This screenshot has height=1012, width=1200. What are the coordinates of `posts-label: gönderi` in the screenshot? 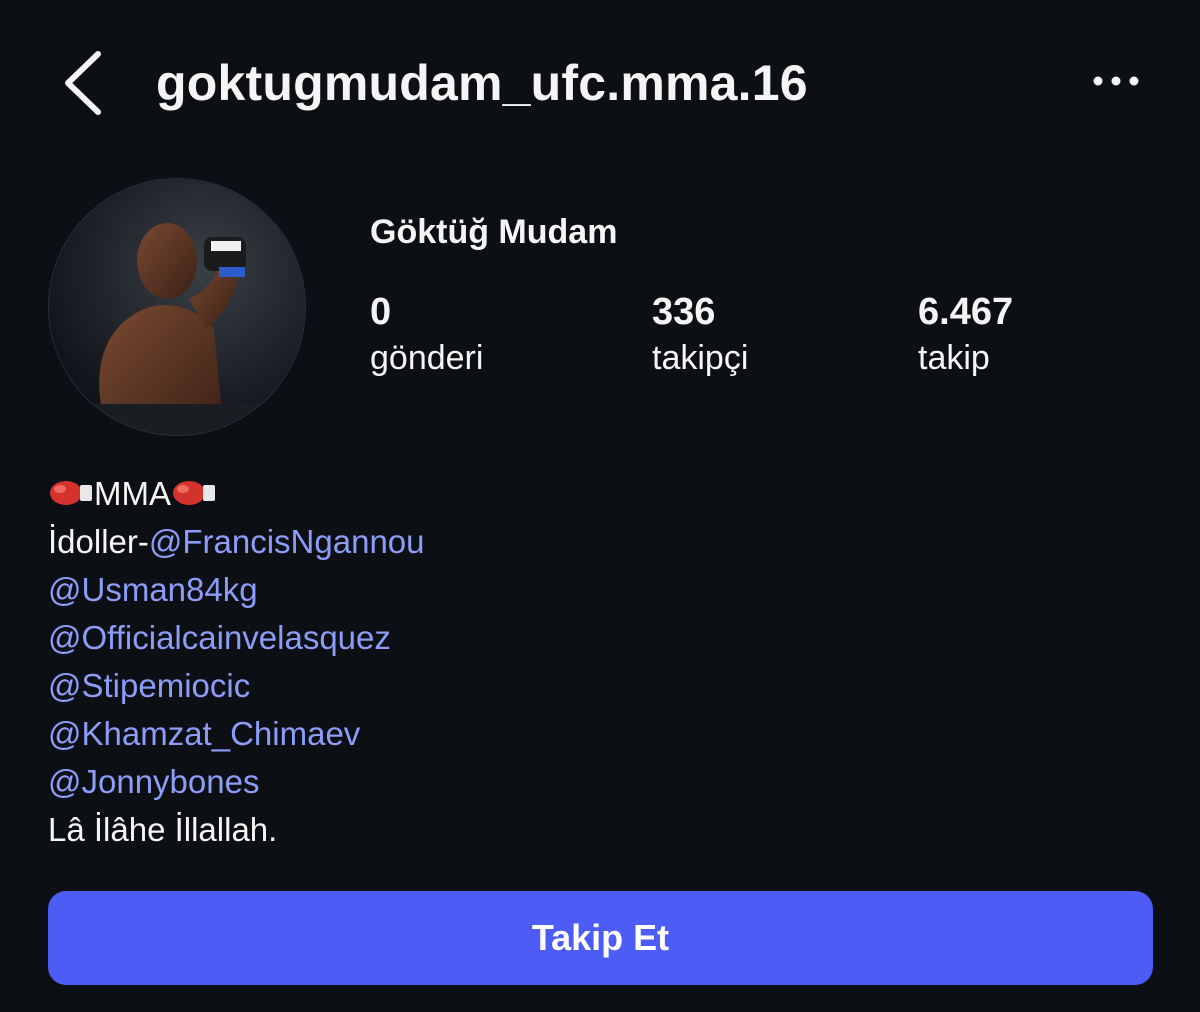 It's located at (427, 358).